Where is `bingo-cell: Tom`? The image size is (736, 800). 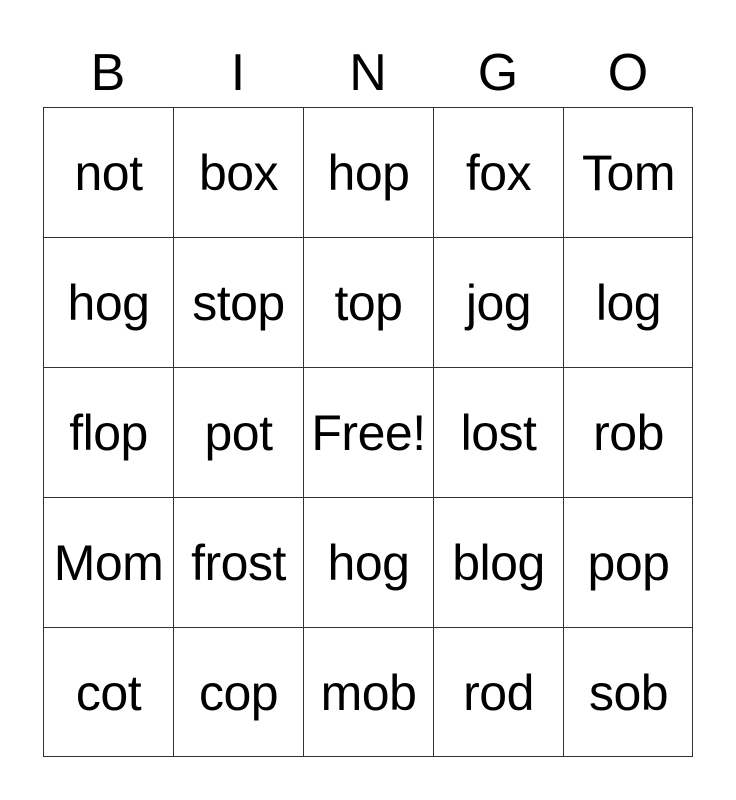
bingo-cell: Tom is located at coordinates (628, 172).